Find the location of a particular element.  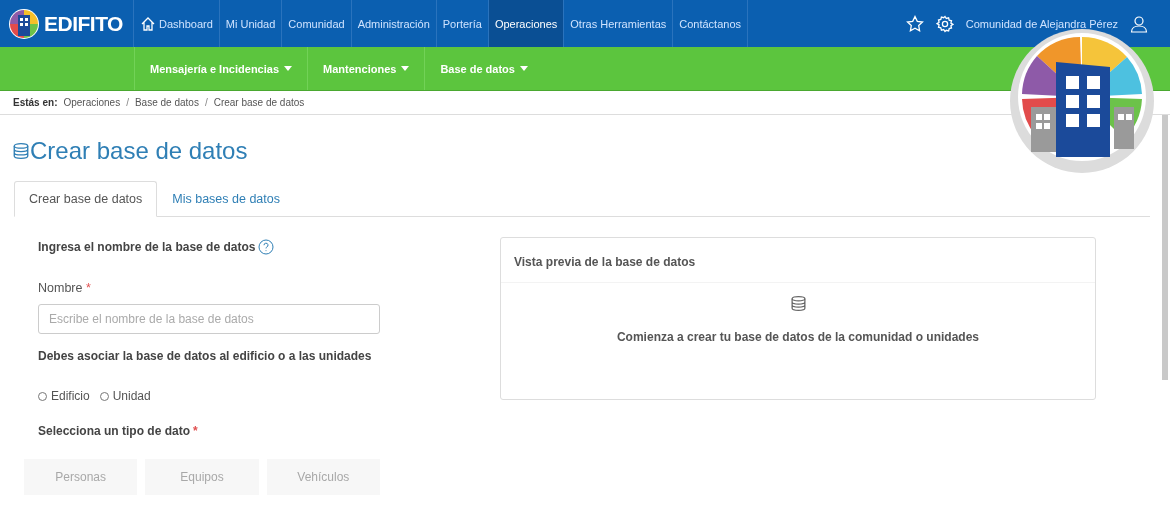

section-heading: Ingresa el nombre de la base de datos is located at coordinates (147, 247).